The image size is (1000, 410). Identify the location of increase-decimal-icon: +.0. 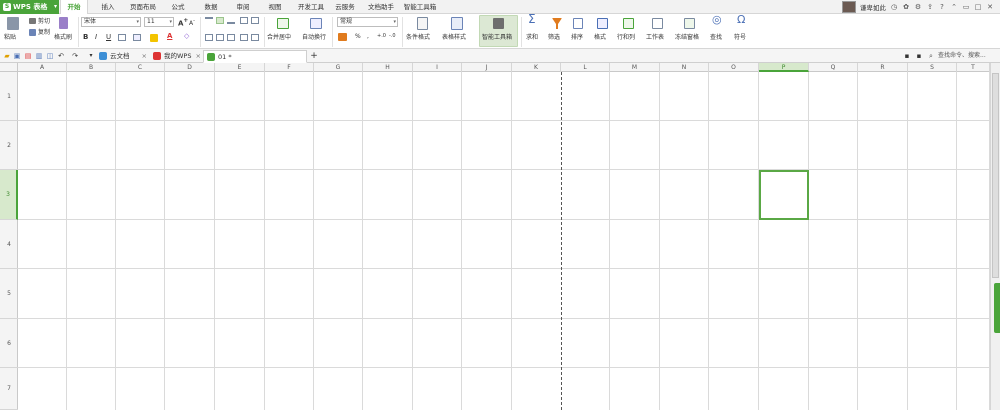
(381, 36).